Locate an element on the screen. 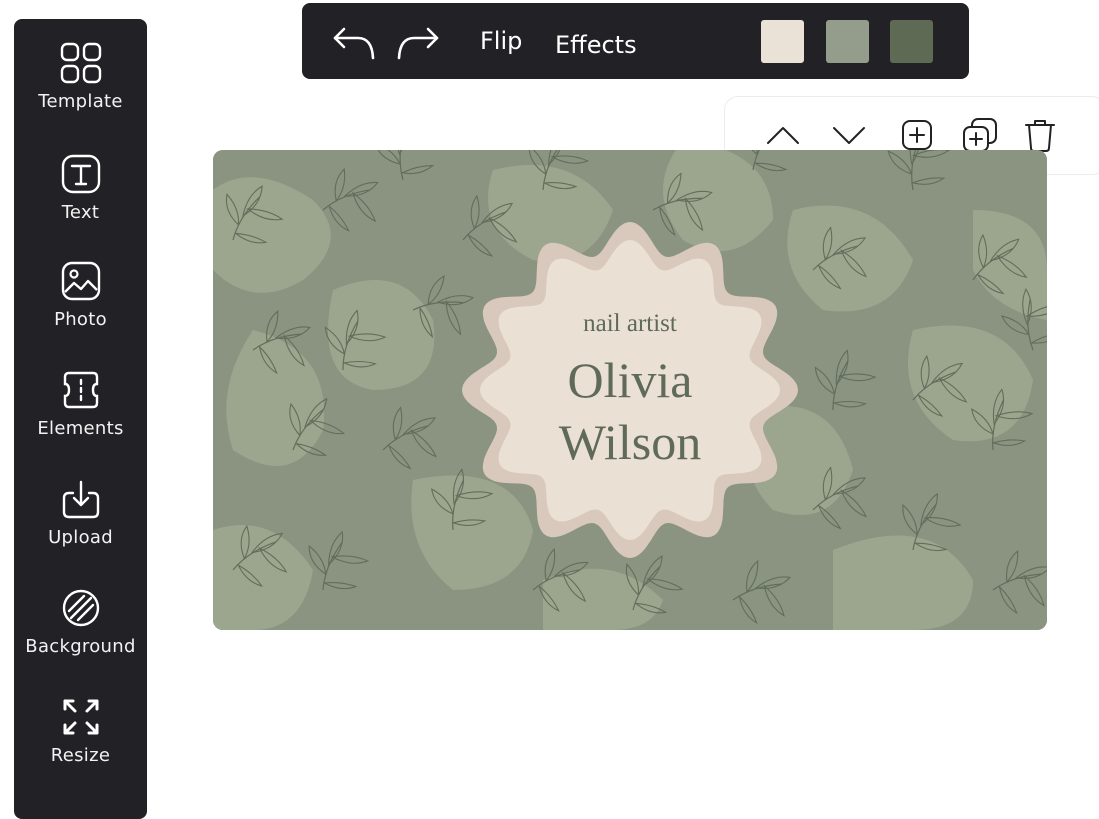  color-swatch-cream is located at coordinates (782, 41).